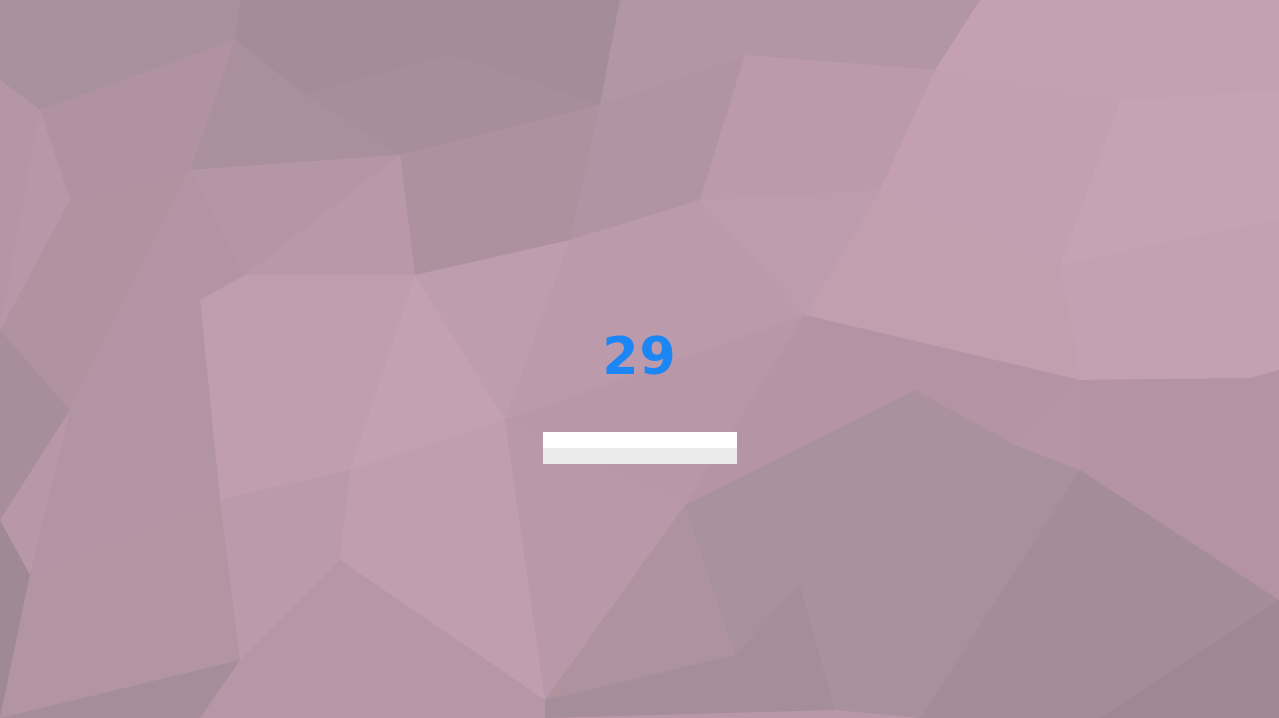  I want to click on countdown-number: 29, so click(639, 357).